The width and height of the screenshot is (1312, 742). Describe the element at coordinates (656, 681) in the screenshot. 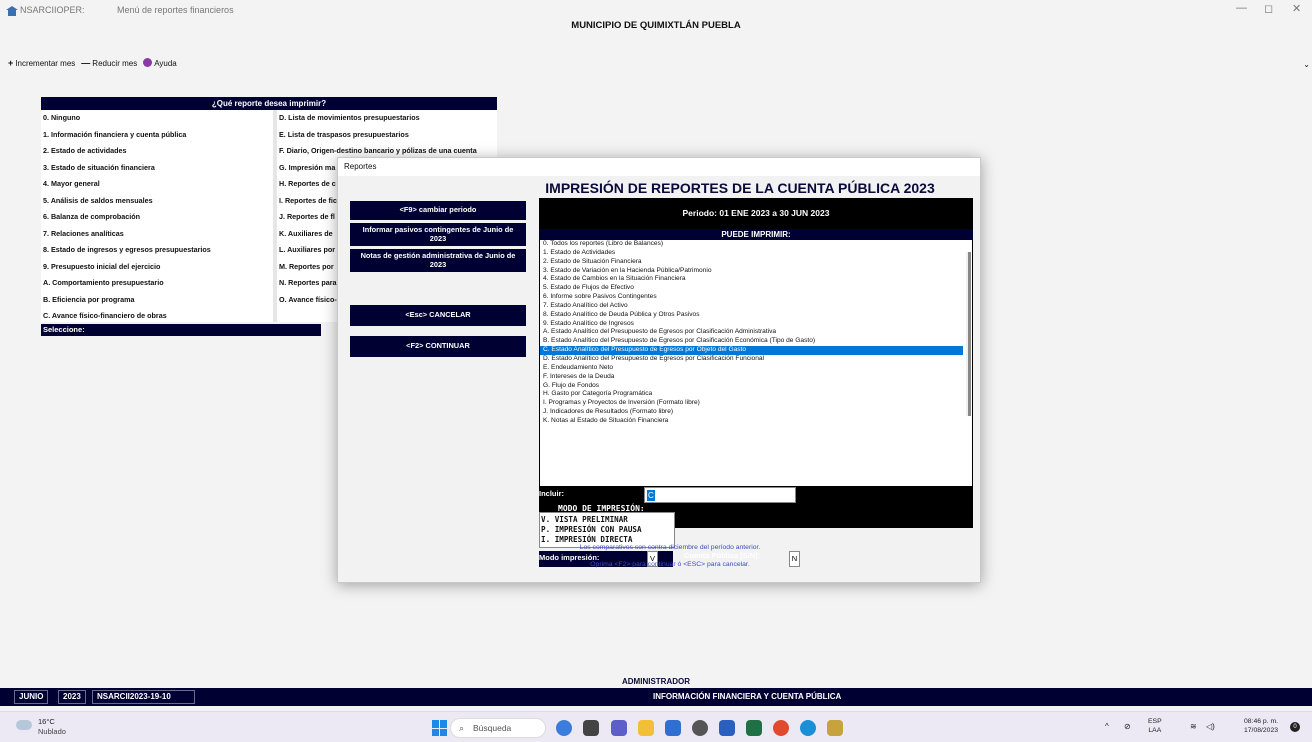

I see `user-label: ADMINISTRADOR` at that location.